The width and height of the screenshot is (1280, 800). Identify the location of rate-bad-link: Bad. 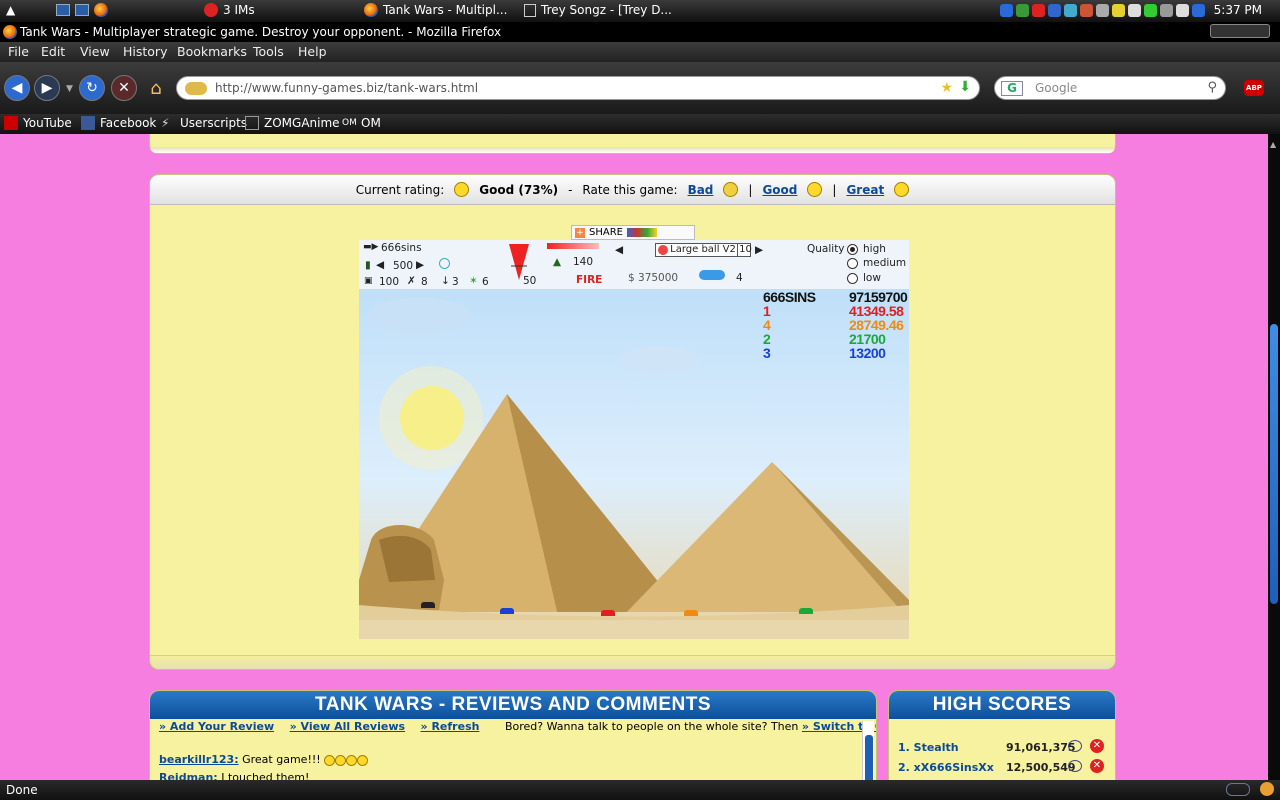
(701, 190).